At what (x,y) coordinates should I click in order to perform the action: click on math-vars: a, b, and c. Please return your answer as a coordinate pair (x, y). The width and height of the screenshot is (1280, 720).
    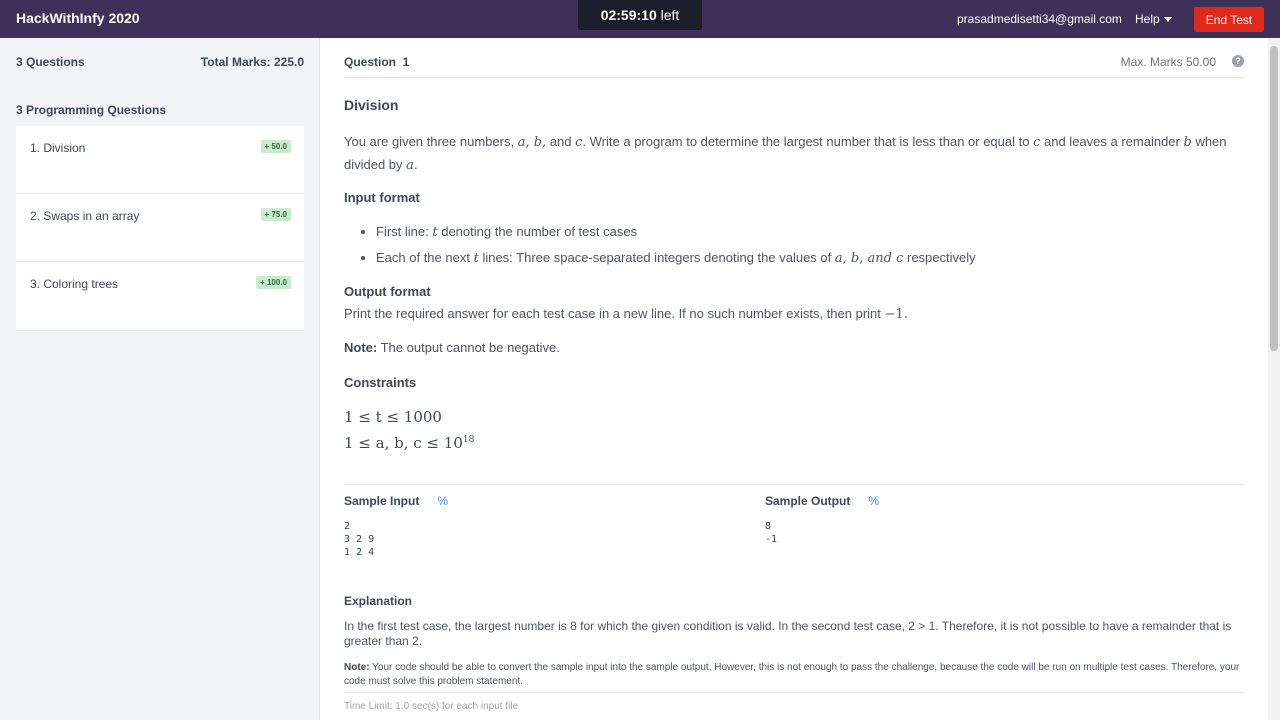
    Looking at the image, I should click on (869, 258).